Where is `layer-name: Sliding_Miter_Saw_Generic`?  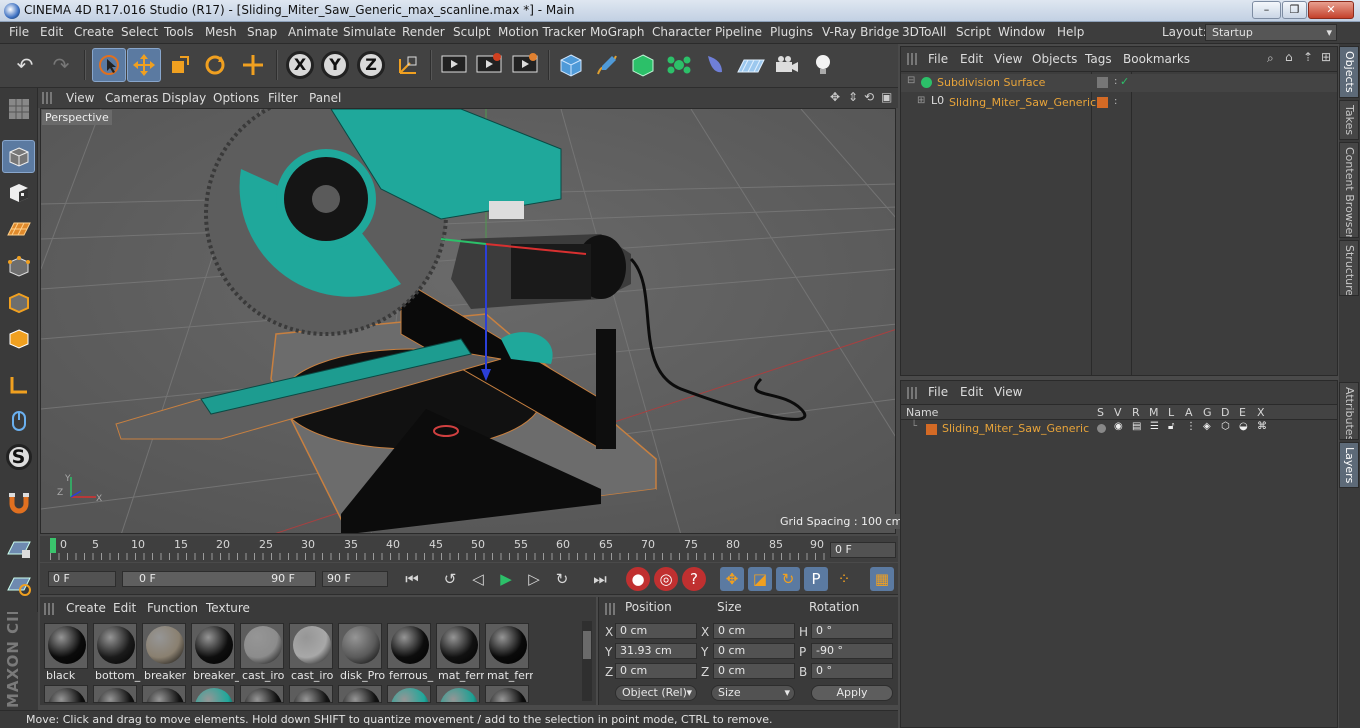 layer-name: Sliding_Miter_Saw_Generic is located at coordinates (1015, 428).